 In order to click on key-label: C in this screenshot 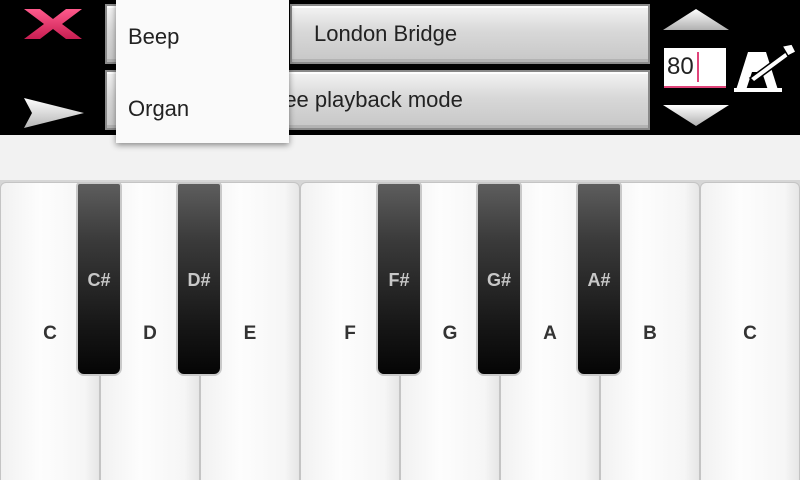, I will do `click(750, 333)`.